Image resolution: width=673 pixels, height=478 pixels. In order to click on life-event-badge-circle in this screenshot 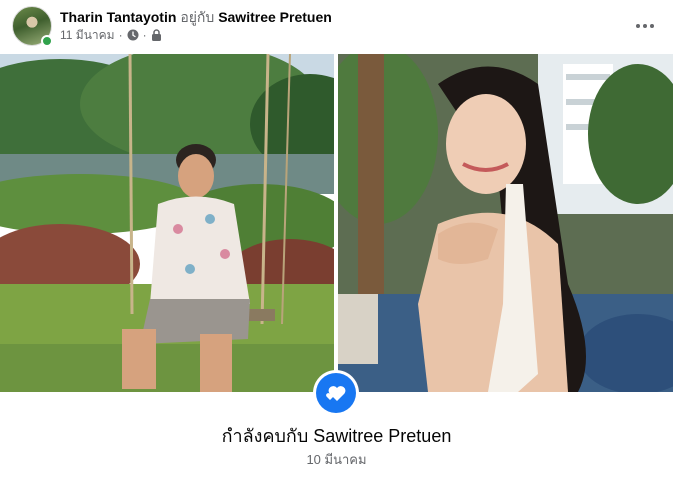, I will do `click(336, 393)`.